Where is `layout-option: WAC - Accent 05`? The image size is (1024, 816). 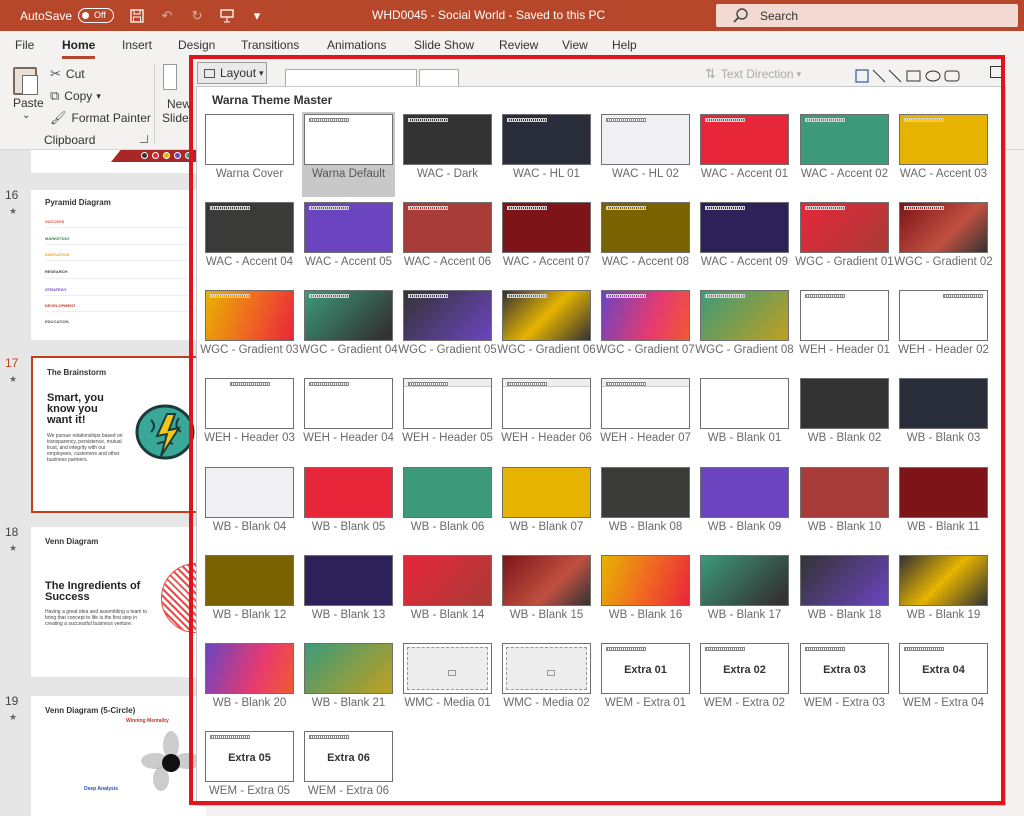
layout-option: WAC - Accent 05 is located at coordinates (348, 242).